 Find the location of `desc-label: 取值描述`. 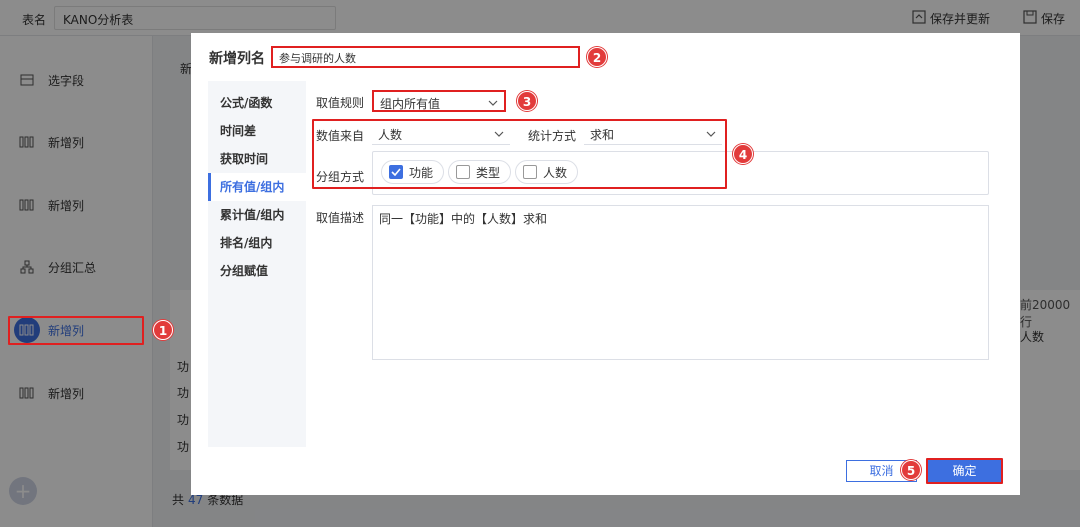

desc-label: 取值描述 is located at coordinates (340, 217).